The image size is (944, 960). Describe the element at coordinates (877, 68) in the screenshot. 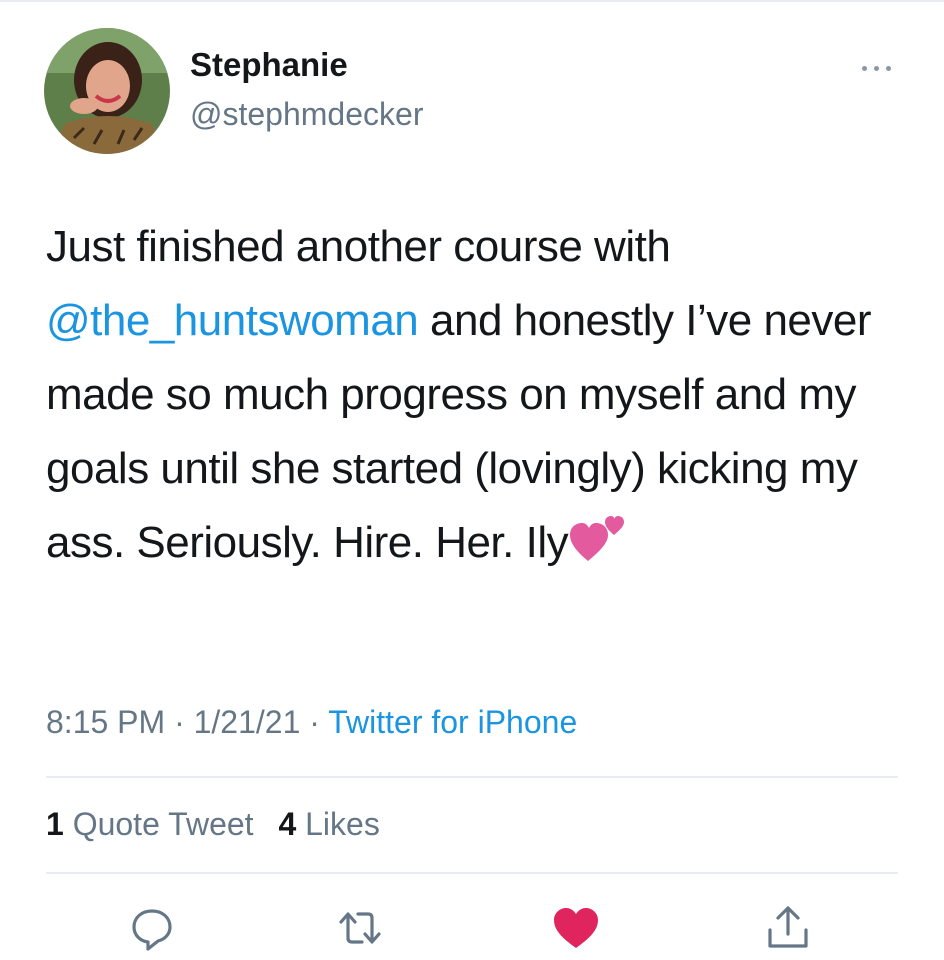

I see `more-options-icon` at that location.